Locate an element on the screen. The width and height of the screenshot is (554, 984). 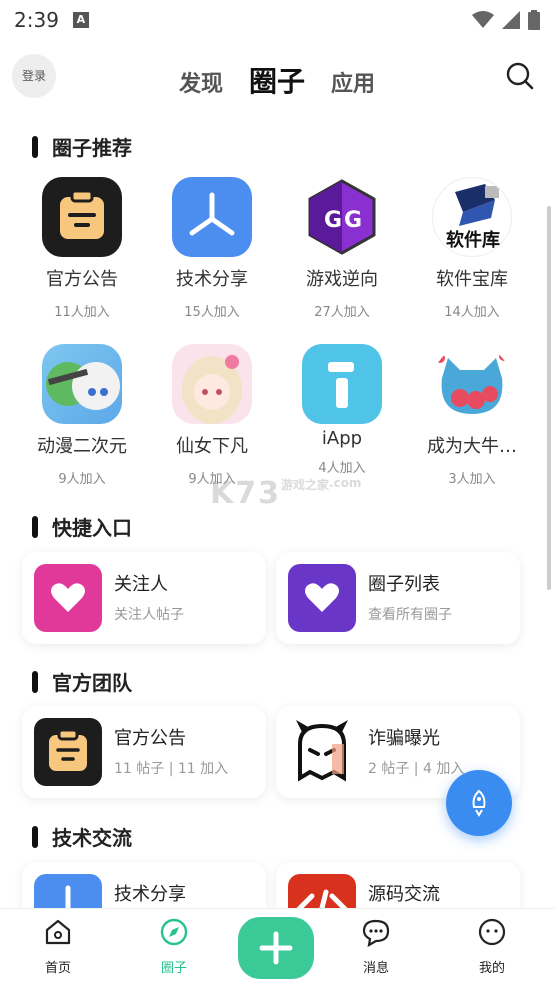
circle-item-tech-share: 技术分享 15人加入 is located at coordinates (212, 248).